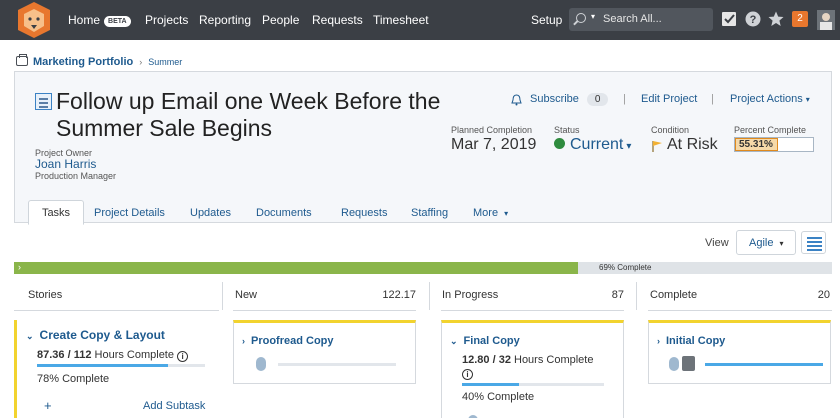 The width and height of the screenshot is (840, 418). Describe the element at coordinates (401, 20) in the screenshot. I see `nav-timesheet: Timesheet` at that location.